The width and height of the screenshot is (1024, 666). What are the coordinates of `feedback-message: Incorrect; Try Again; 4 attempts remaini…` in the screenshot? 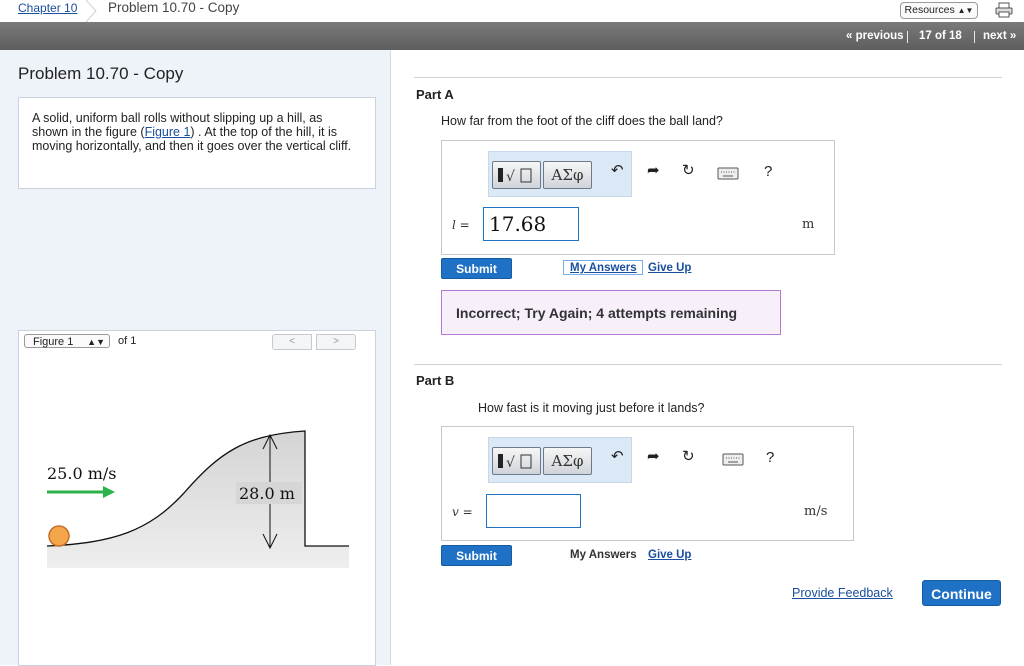 It's located at (597, 313).